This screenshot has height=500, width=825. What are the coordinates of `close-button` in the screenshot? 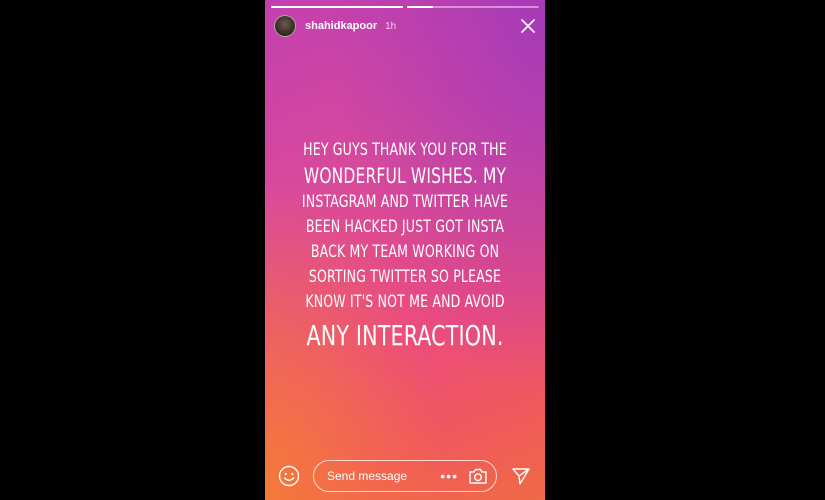 It's located at (528, 26).